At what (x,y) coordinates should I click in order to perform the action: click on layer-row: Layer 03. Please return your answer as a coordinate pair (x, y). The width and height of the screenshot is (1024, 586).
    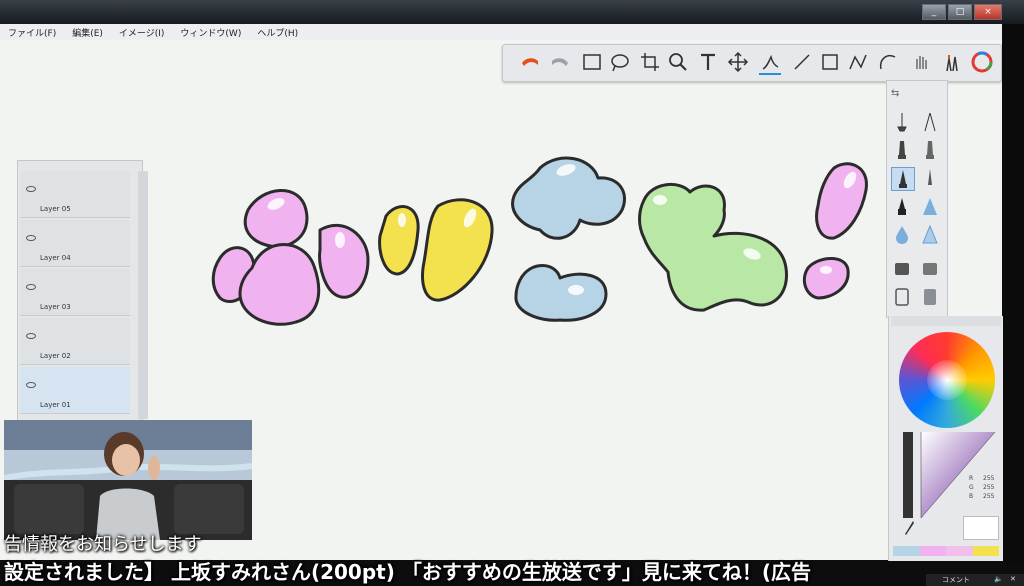
    Looking at the image, I should click on (75, 292).